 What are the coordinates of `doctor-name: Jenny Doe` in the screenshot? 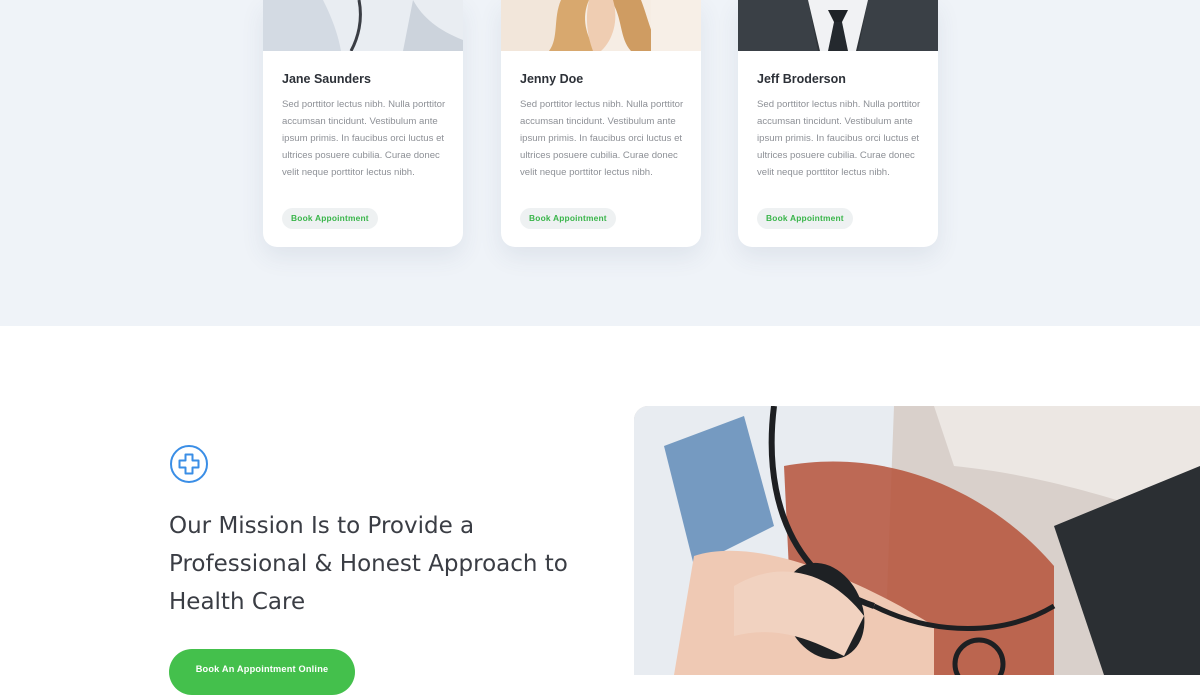 It's located at (552, 79).